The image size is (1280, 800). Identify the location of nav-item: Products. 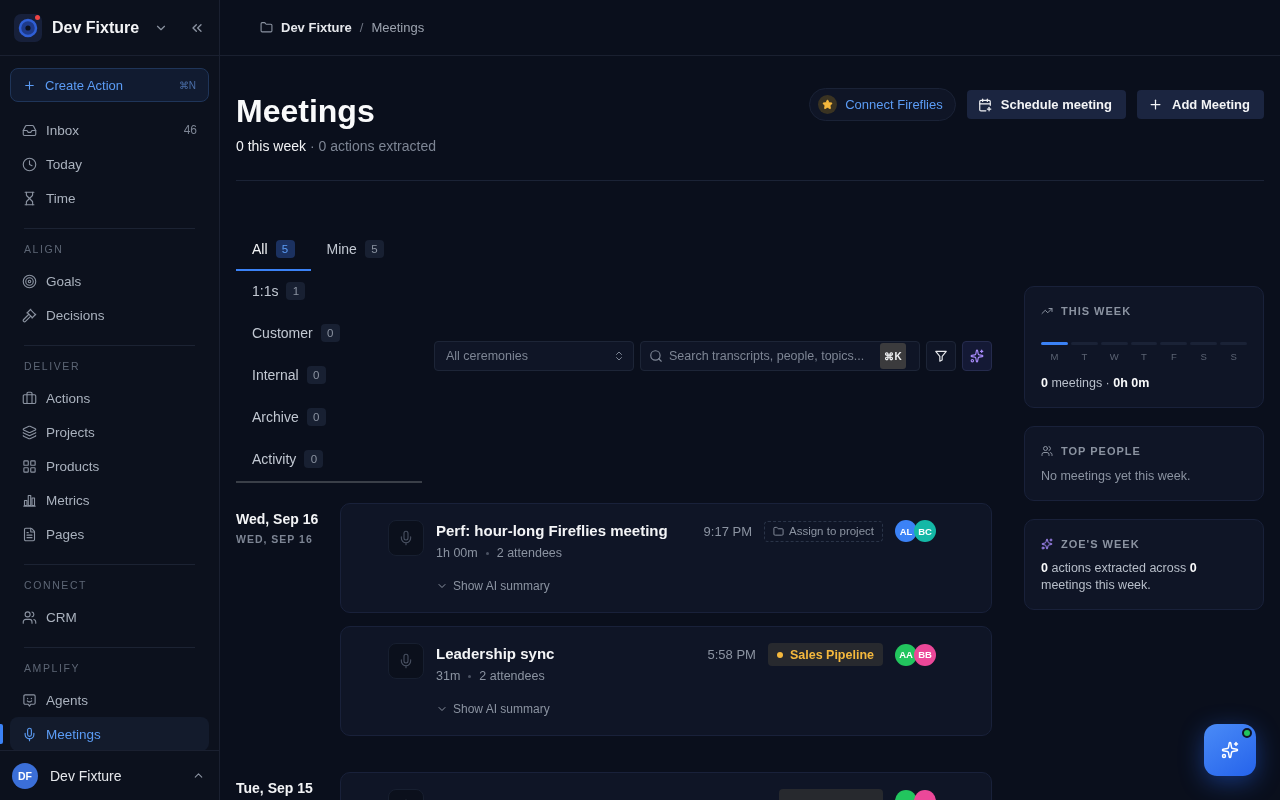
(109, 466).